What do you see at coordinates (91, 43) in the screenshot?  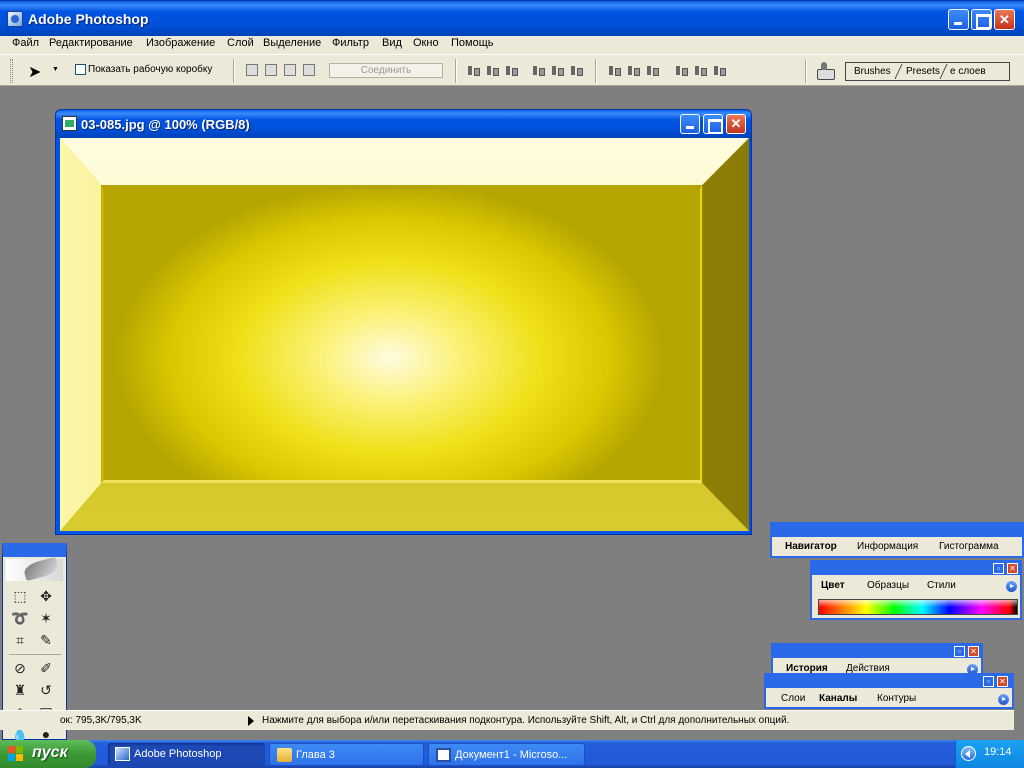 I see `menu-edit: Редактирование` at bounding box center [91, 43].